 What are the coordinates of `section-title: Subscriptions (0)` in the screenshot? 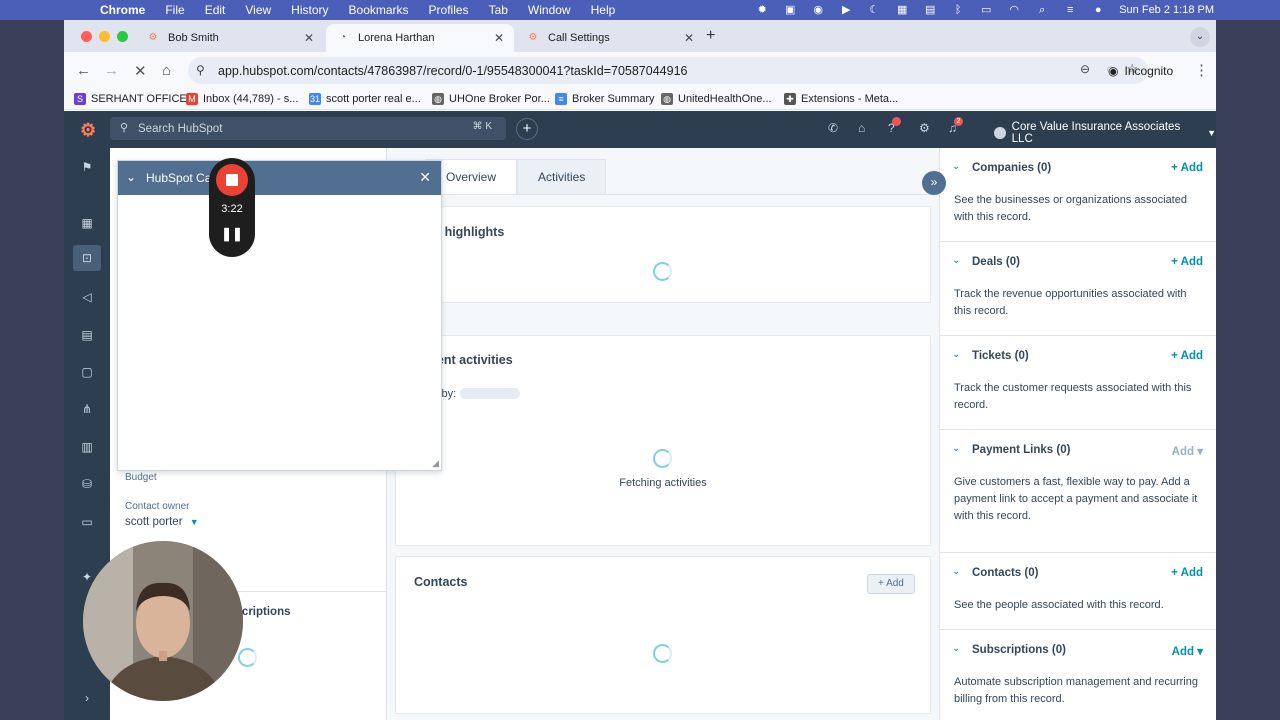 It's located at (1019, 650).